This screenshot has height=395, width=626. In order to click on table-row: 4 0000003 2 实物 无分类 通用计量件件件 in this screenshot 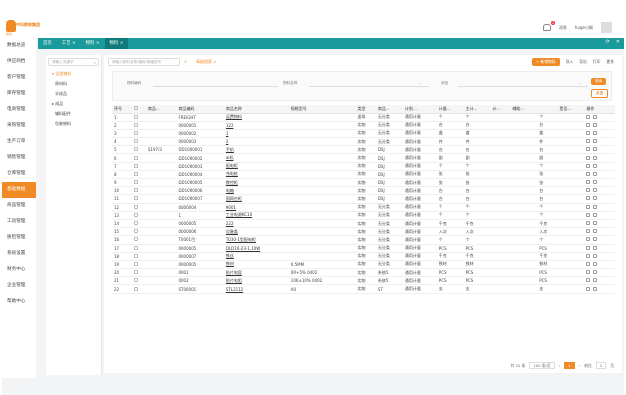, I will do `click(363, 142)`.